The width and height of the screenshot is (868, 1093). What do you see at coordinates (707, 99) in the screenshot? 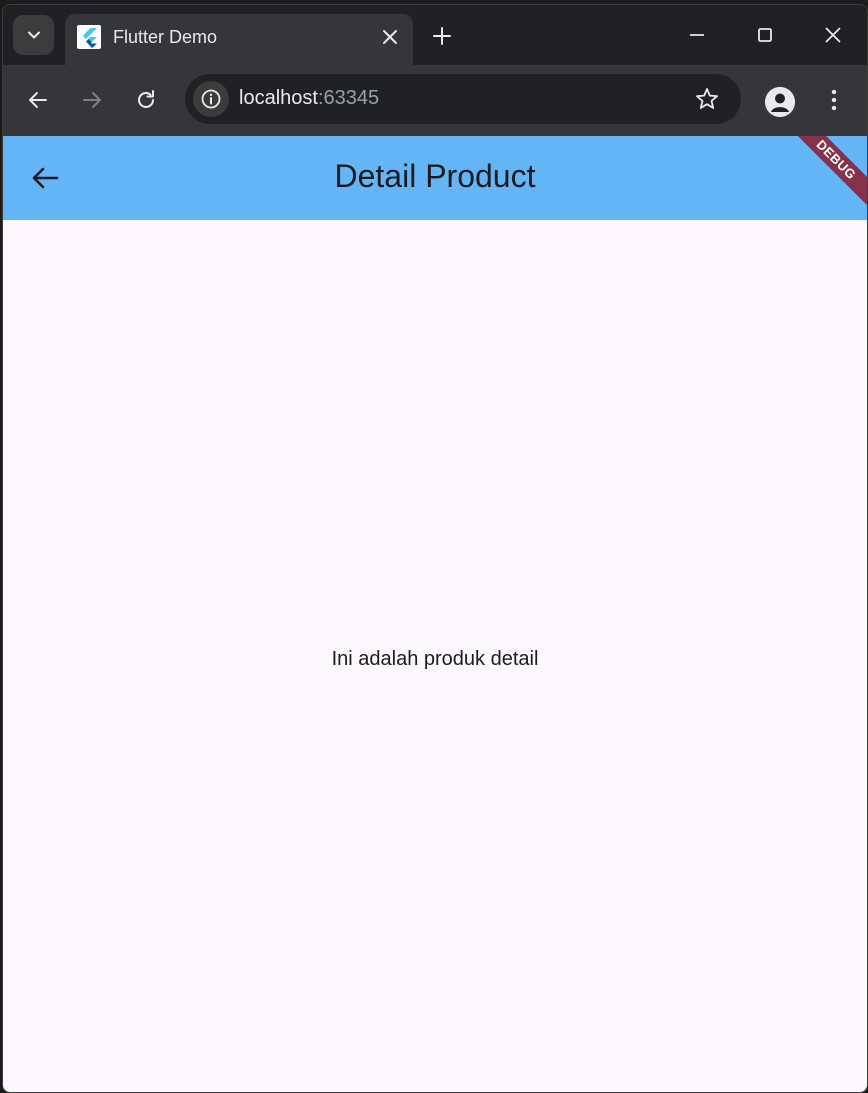
I see `star-icon` at bounding box center [707, 99].